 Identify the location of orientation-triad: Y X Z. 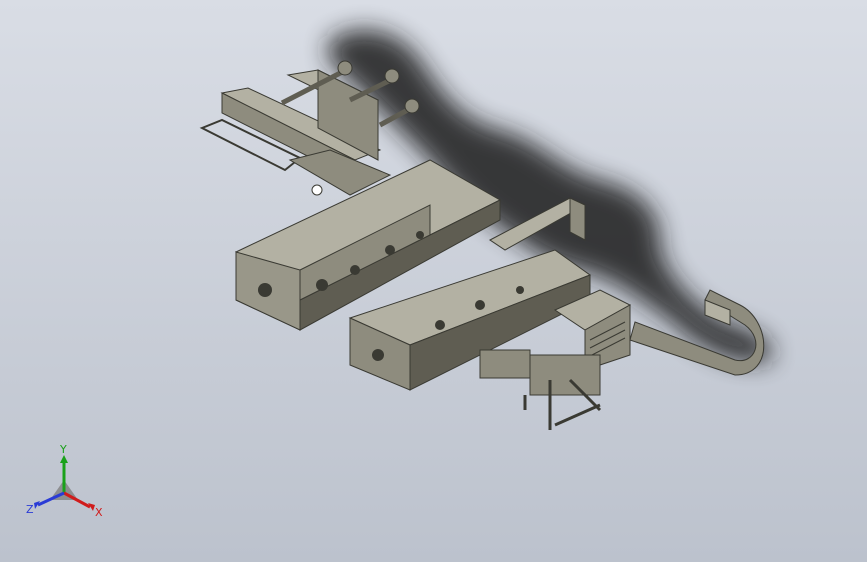
(65, 485).